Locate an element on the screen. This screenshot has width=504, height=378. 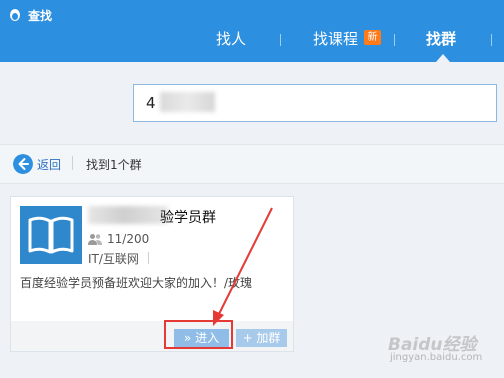
tab-find-course: 找课程 is located at coordinates (335, 41).